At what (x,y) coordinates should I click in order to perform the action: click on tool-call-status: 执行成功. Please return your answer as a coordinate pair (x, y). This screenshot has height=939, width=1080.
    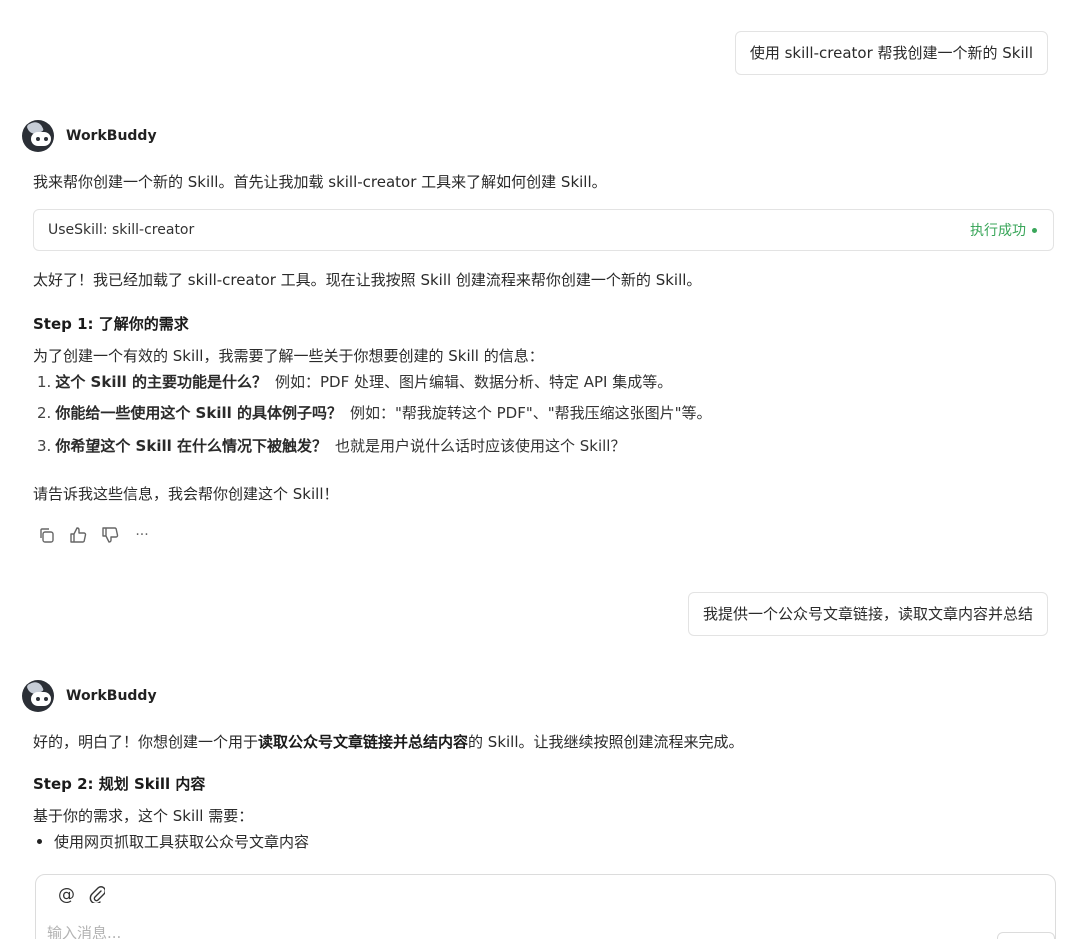
    Looking at the image, I should click on (1003, 230).